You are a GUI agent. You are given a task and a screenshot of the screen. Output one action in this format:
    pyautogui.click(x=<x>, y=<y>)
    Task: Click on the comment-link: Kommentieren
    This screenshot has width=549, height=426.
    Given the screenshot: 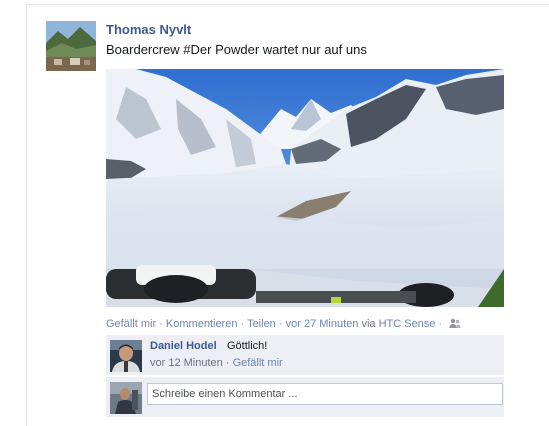 What is the action you would take?
    pyautogui.click(x=202, y=324)
    